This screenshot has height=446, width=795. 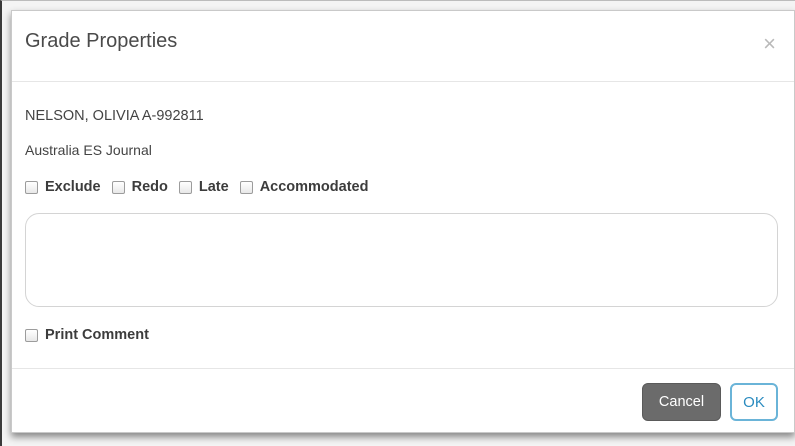 I want to click on exclude-label: Exclude, so click(x=73, y=187).